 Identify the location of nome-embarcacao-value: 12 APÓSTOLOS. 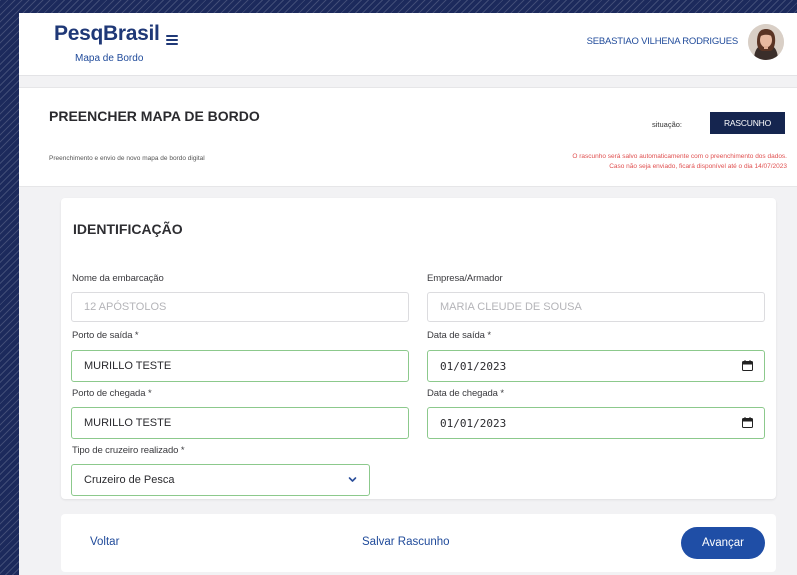
(125, 307).